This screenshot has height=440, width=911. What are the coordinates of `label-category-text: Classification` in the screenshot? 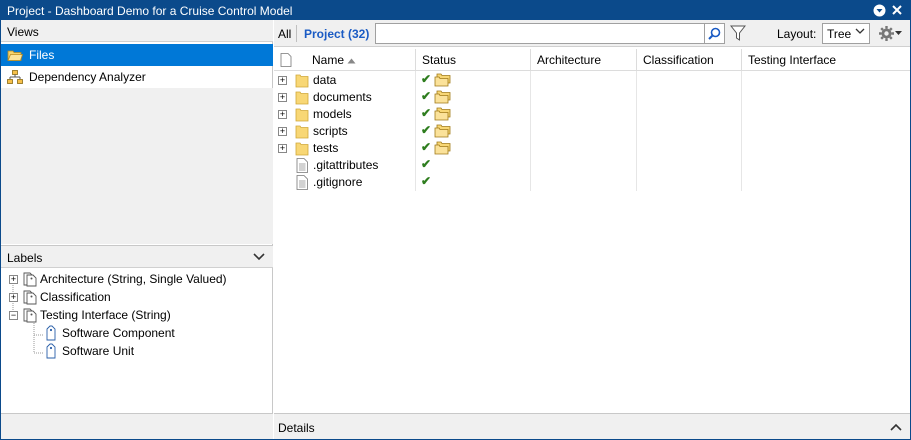 It's located at (75, 297).